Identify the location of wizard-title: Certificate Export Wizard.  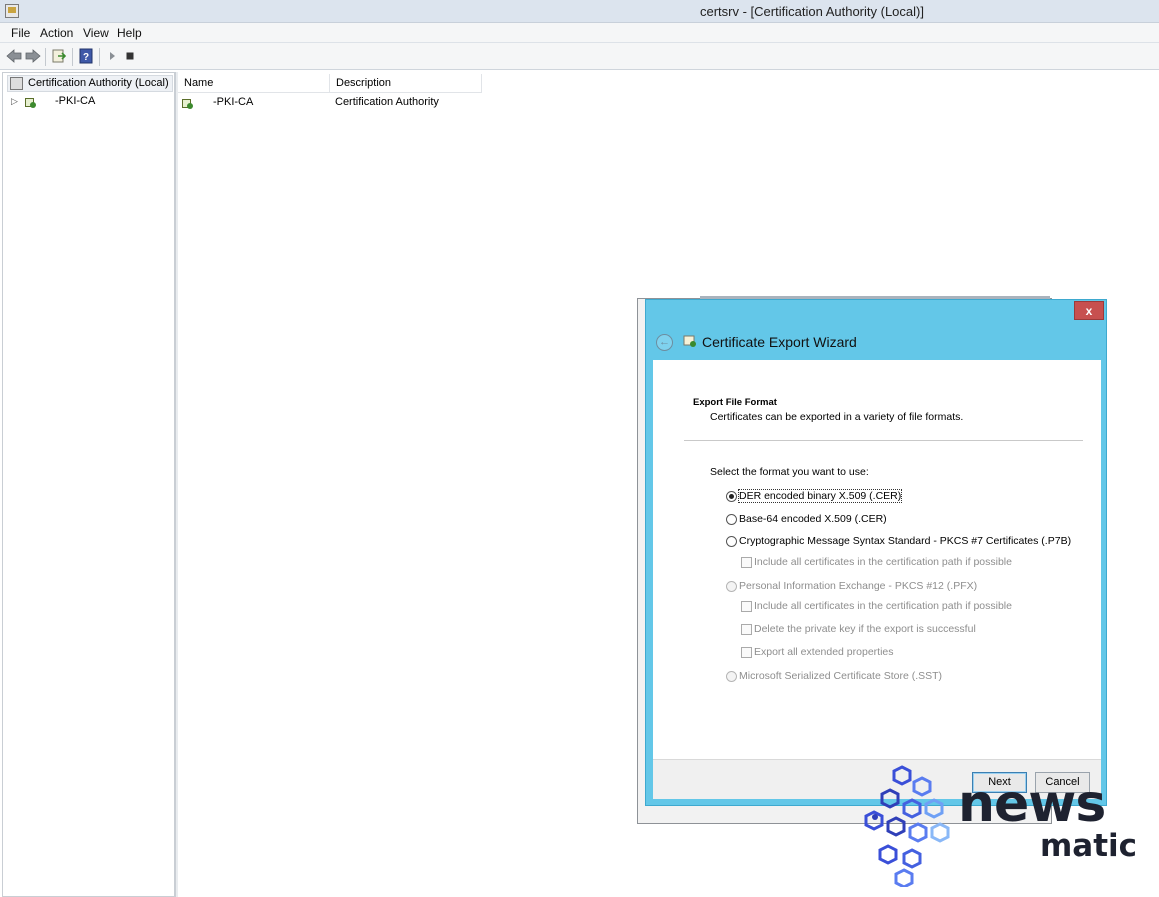
(779, 342).